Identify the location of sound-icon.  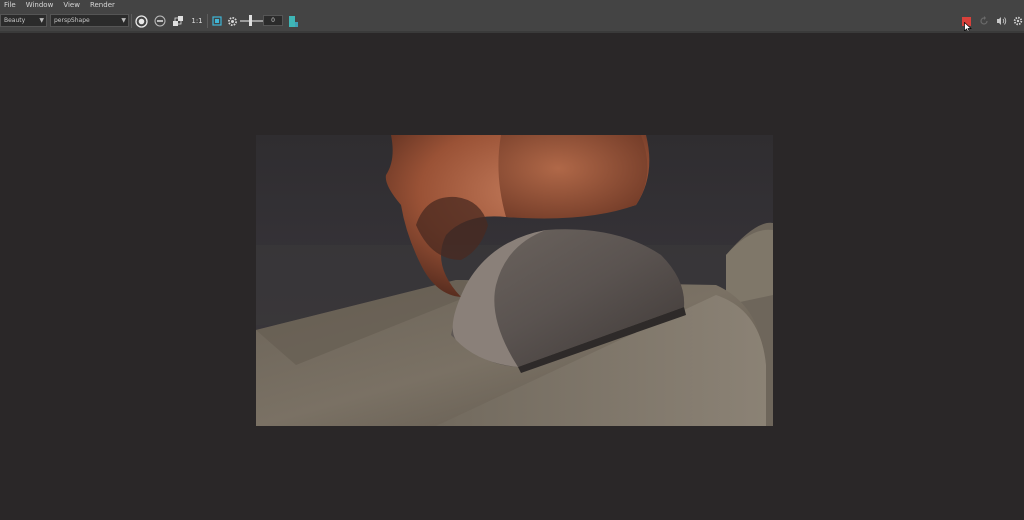
(1001, 21).